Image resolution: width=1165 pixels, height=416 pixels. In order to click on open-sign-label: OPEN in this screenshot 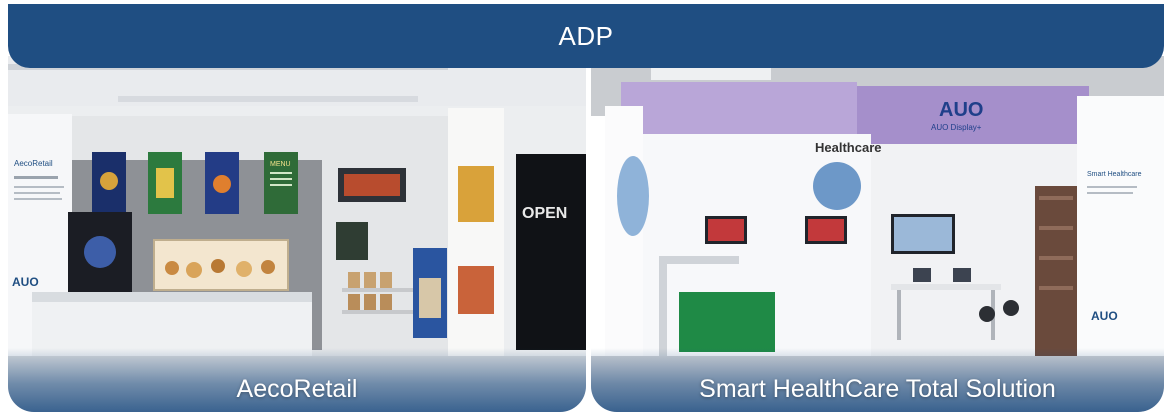, I will do `click(544, 213)`.